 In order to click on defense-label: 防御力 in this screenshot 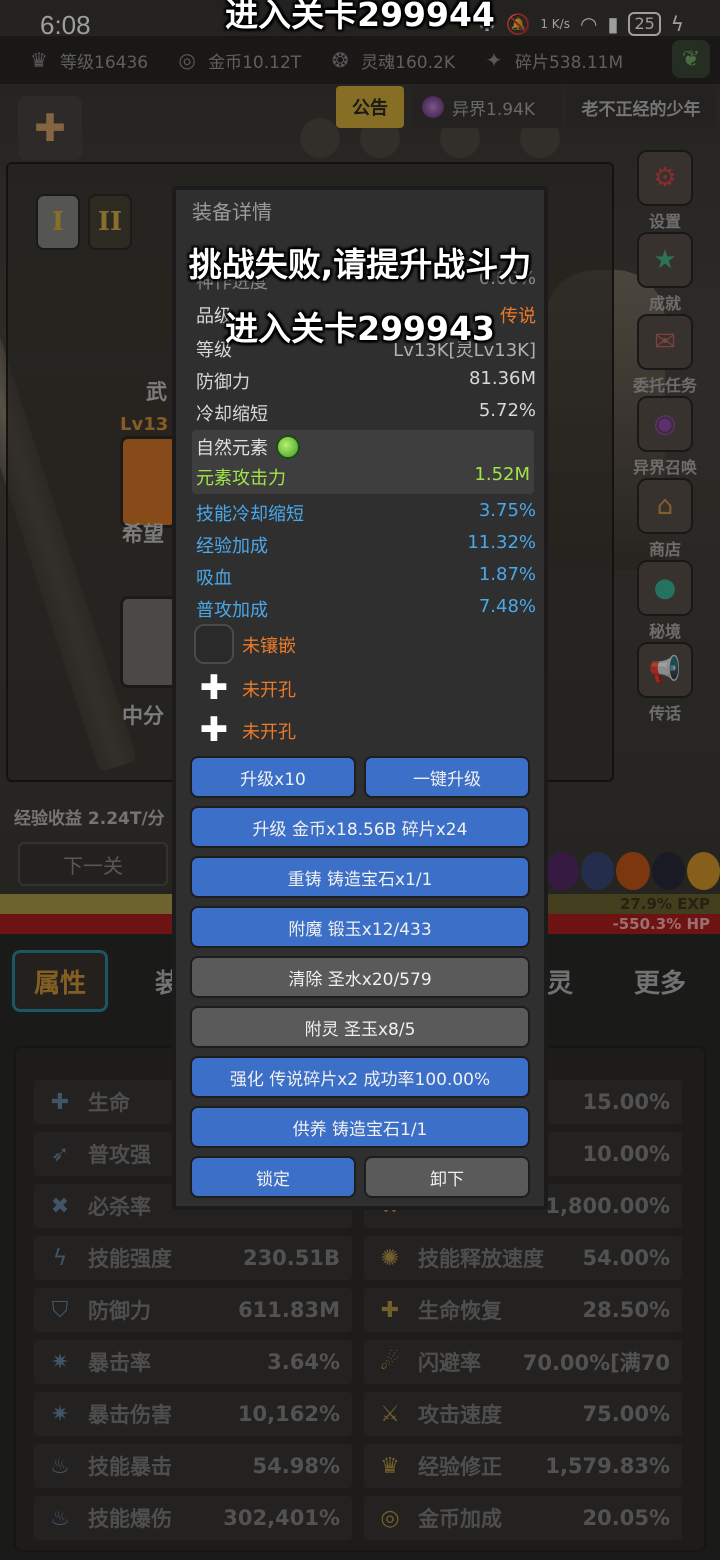, I will do `click(223, 382)`.